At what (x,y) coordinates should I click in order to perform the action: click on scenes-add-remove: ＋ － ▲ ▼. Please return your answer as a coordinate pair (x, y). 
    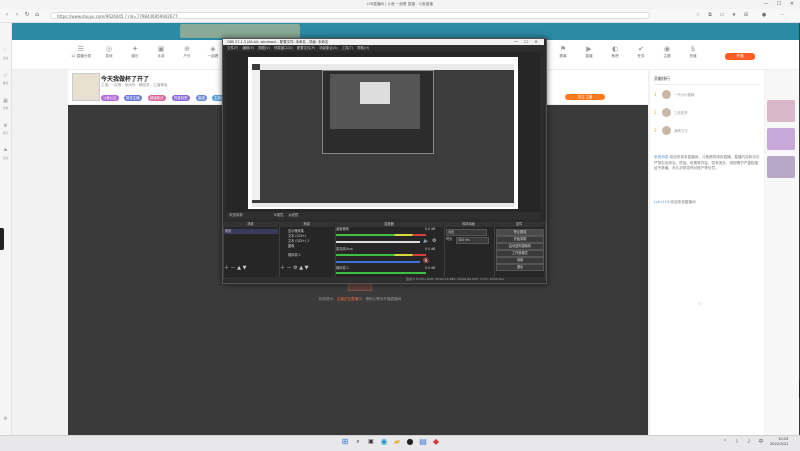
    Looking at the image, I should click on (235, 268).